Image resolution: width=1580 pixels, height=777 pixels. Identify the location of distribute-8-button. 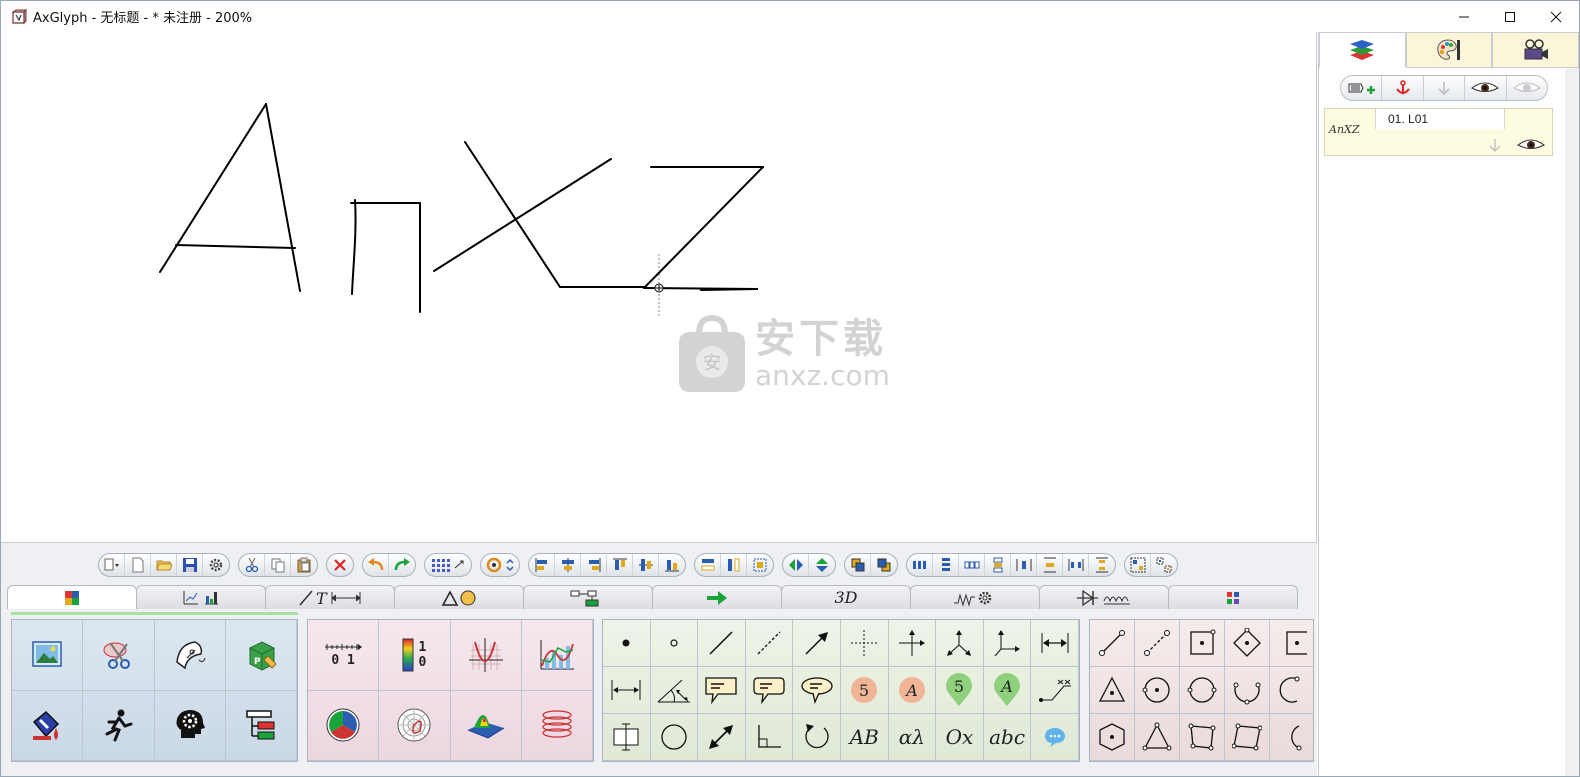
(1102, 565).